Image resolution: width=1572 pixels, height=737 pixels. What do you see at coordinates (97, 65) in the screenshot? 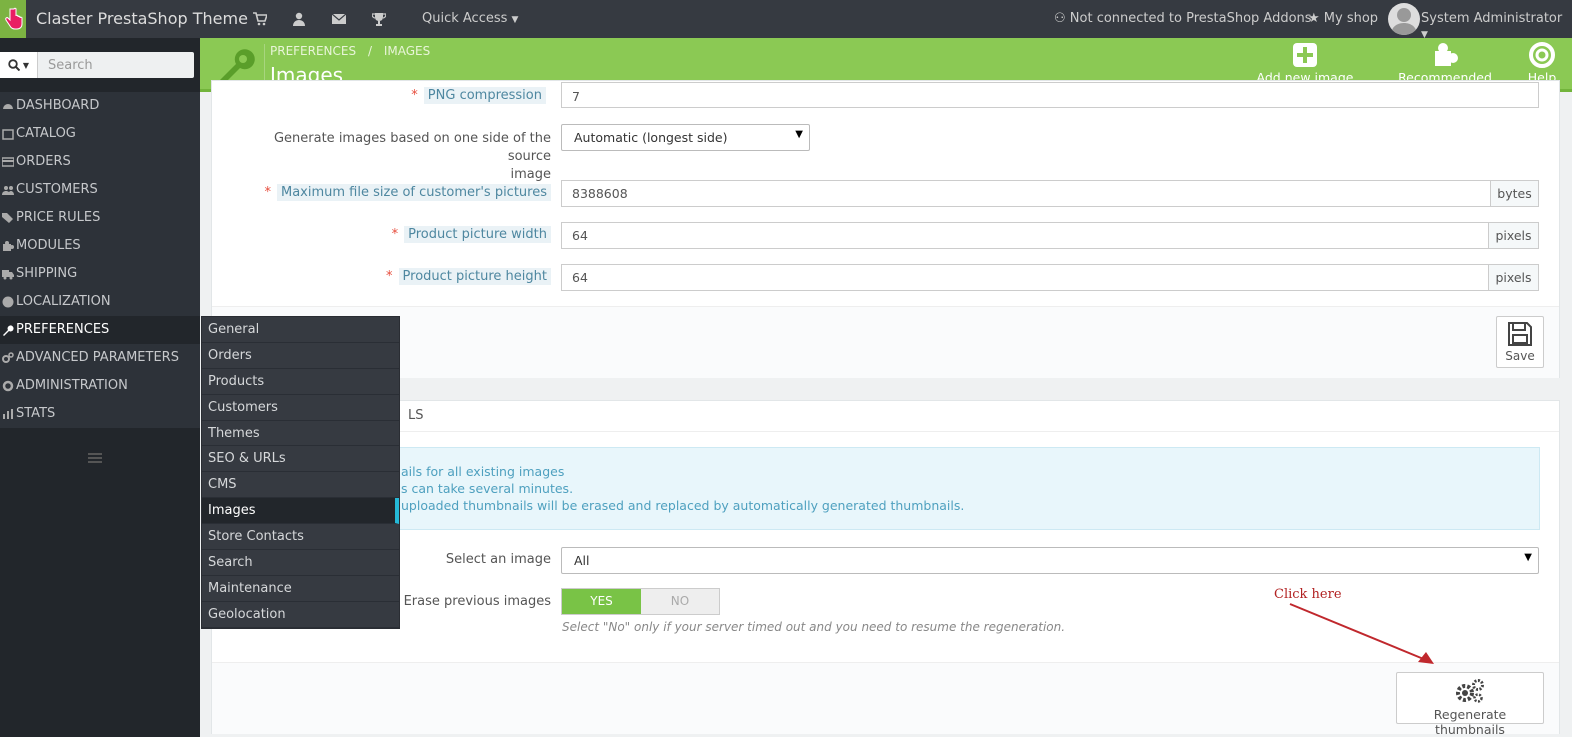
I see `search-box: ▼ Search` at bounding box center [97, 65].